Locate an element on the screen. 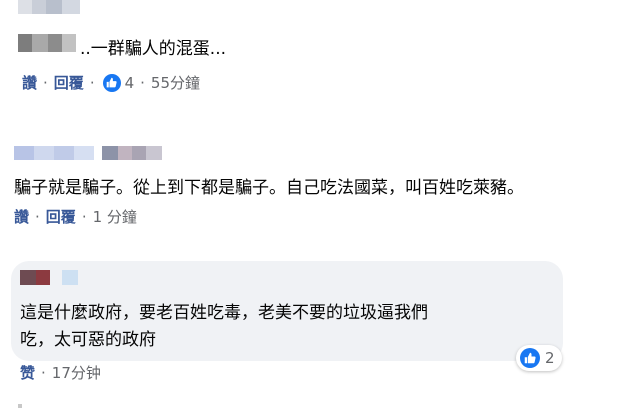  comment-actions: 讚 · 回覆 · 4 · 55分鐘 is located at coordinates (111, 82).